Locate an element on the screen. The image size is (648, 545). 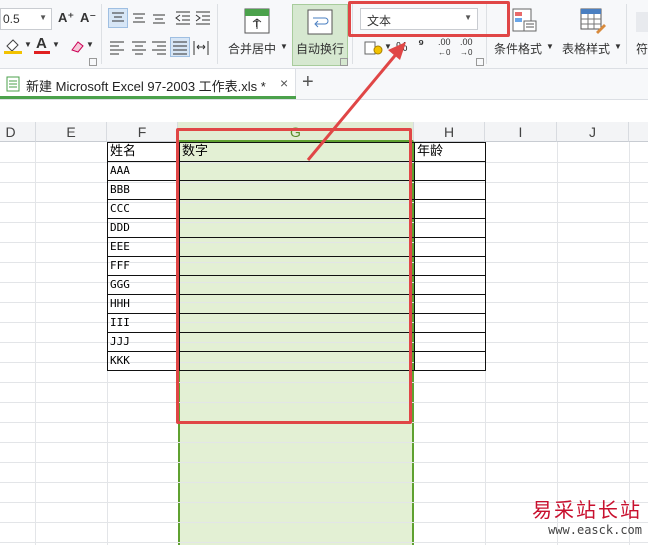
indent-icon is located at coordinates (202, 18).